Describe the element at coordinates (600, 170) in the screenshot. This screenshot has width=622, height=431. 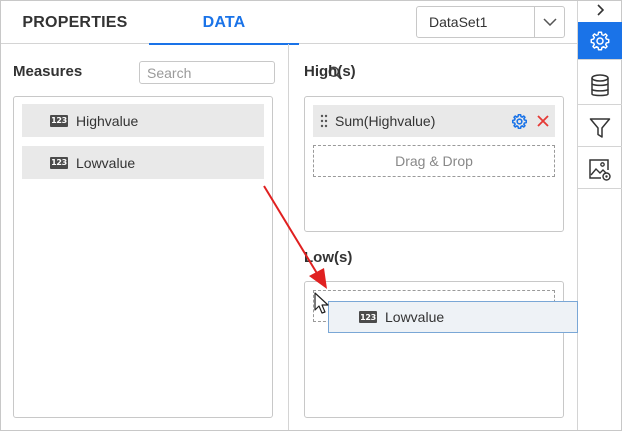
I see `image-settings-icon` at that location.